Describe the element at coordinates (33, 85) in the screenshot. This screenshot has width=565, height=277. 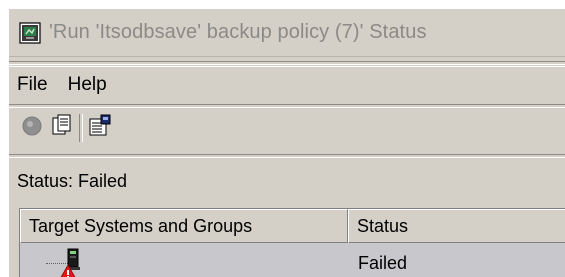
I see `menu-file: File` at that location.